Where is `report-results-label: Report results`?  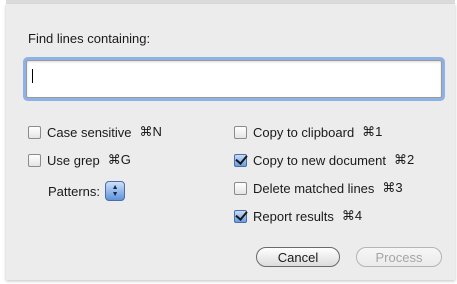
report-results-label: Report results is located at coordinates (293, 216).